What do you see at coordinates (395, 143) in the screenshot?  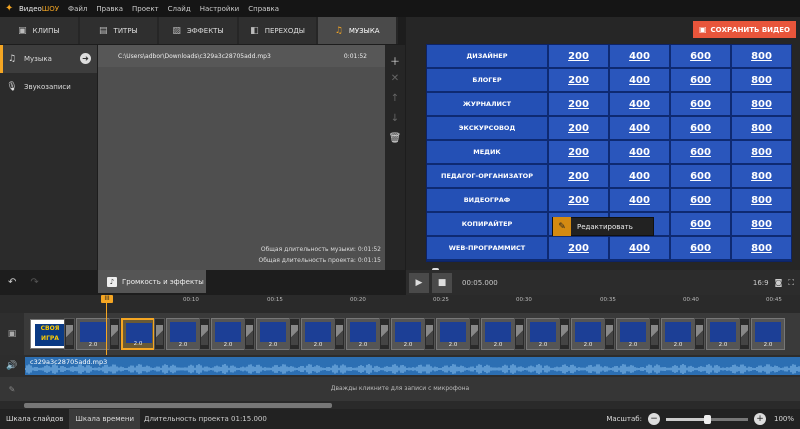 I see `trash-icon: 🗑` at bounding box center [395, 143].